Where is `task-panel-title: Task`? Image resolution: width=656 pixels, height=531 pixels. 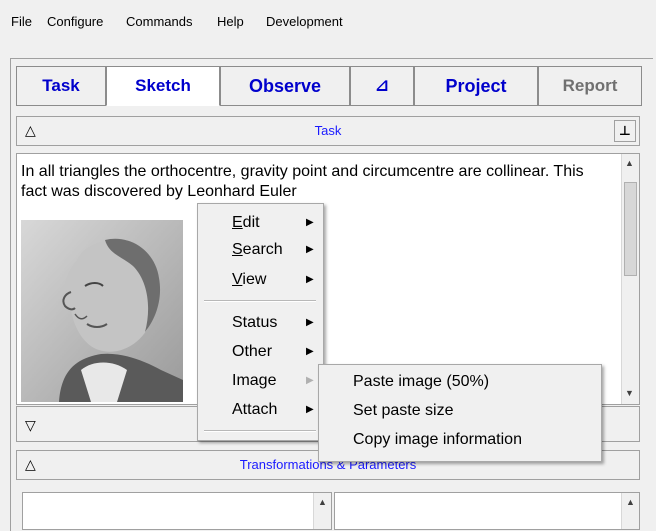
task-panel-title: Task is located at coordinates (328, 130).